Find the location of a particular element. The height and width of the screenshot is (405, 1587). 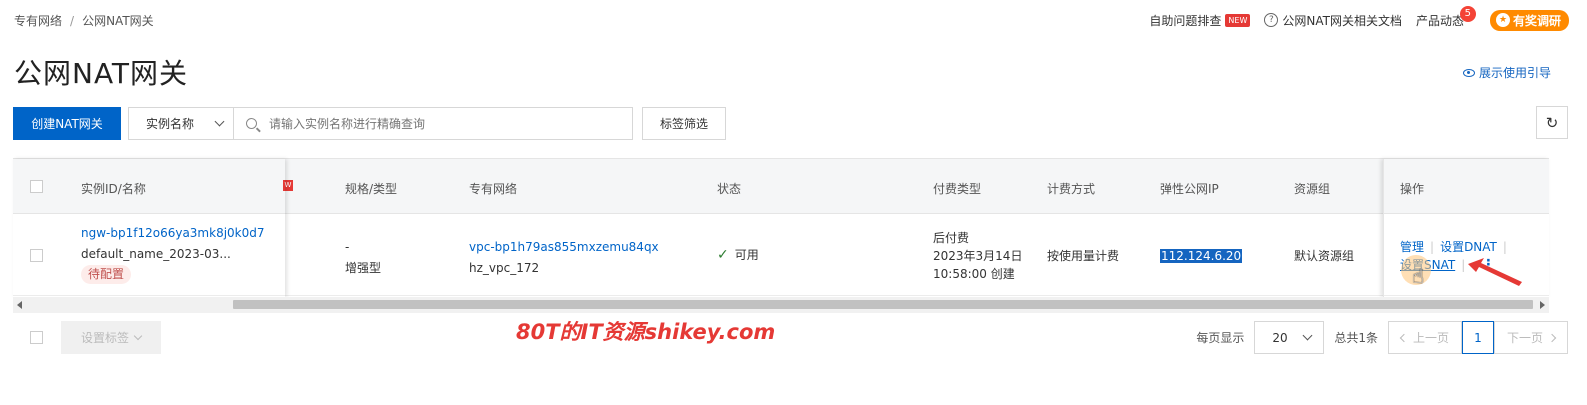

total-count: 总共1条 is located at coordinates (1356, 338).